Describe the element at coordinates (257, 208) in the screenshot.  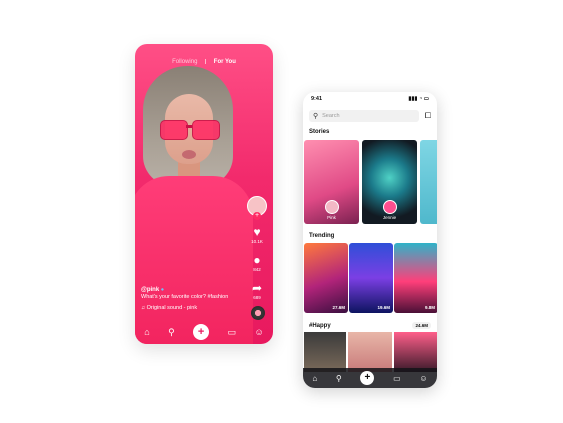
I see `creator-avatar: +` at that location.